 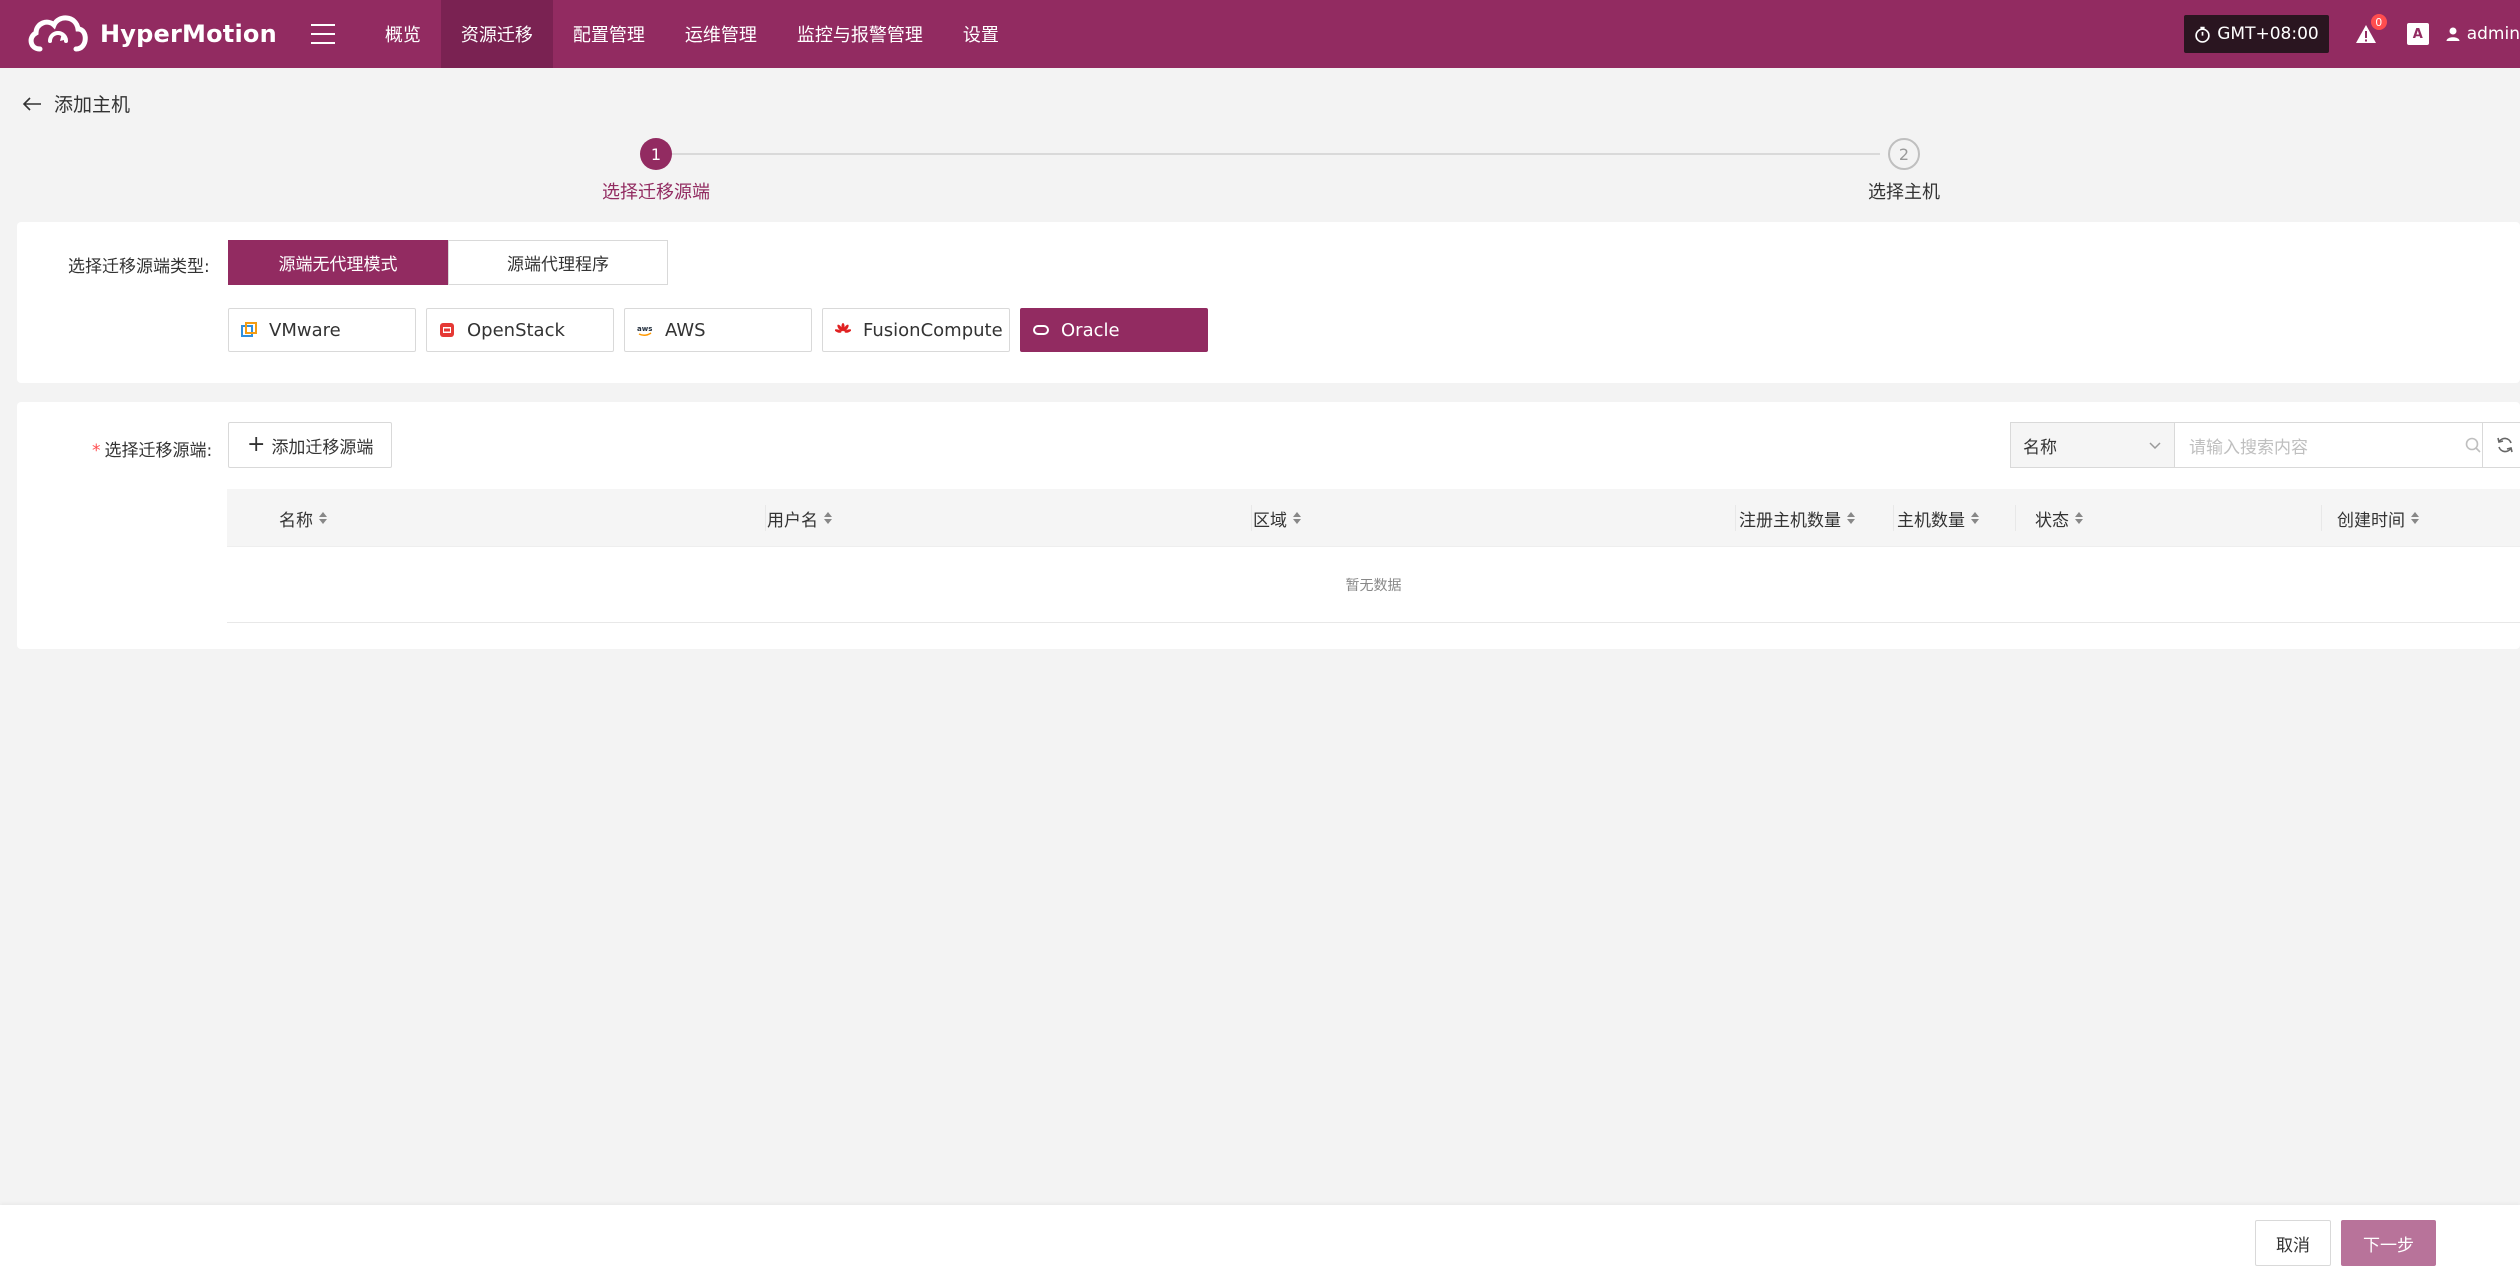 I want to click on step-1-label: 选择迁移源端, so click(x=656, y=192).